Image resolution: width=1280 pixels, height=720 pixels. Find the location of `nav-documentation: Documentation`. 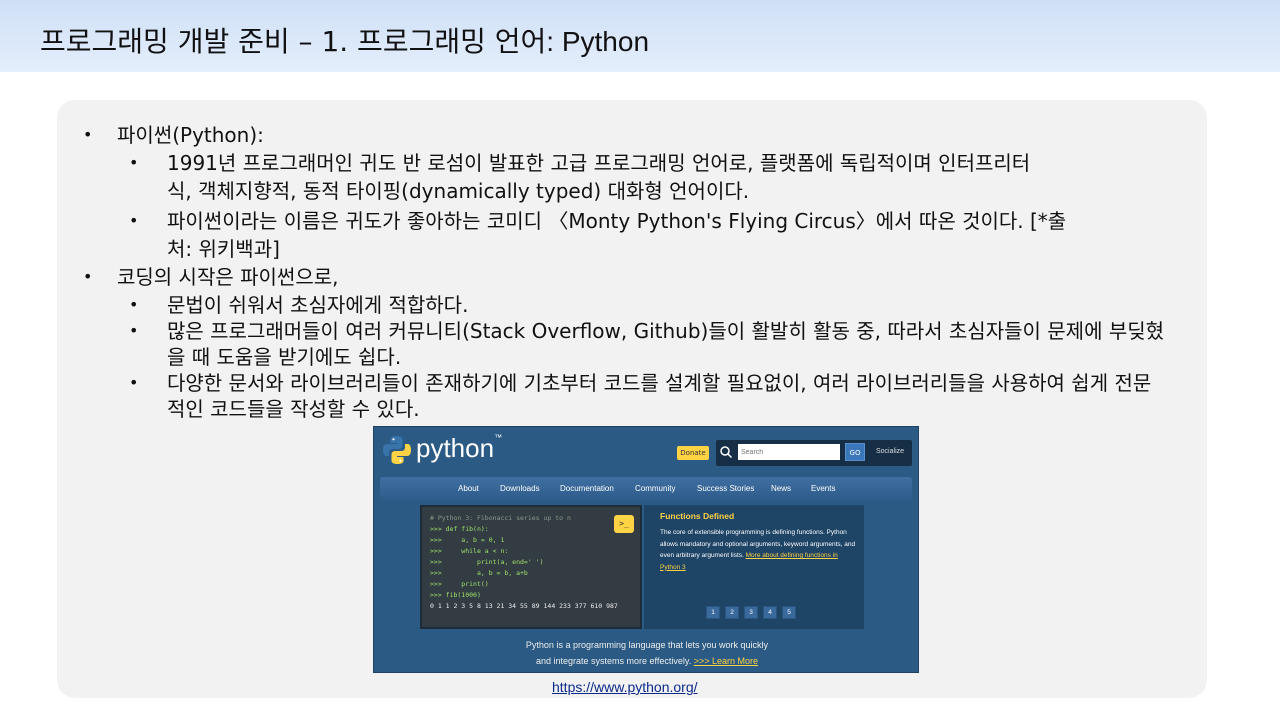

nav-documentation: Documentation is located at coordinates (587, 488).